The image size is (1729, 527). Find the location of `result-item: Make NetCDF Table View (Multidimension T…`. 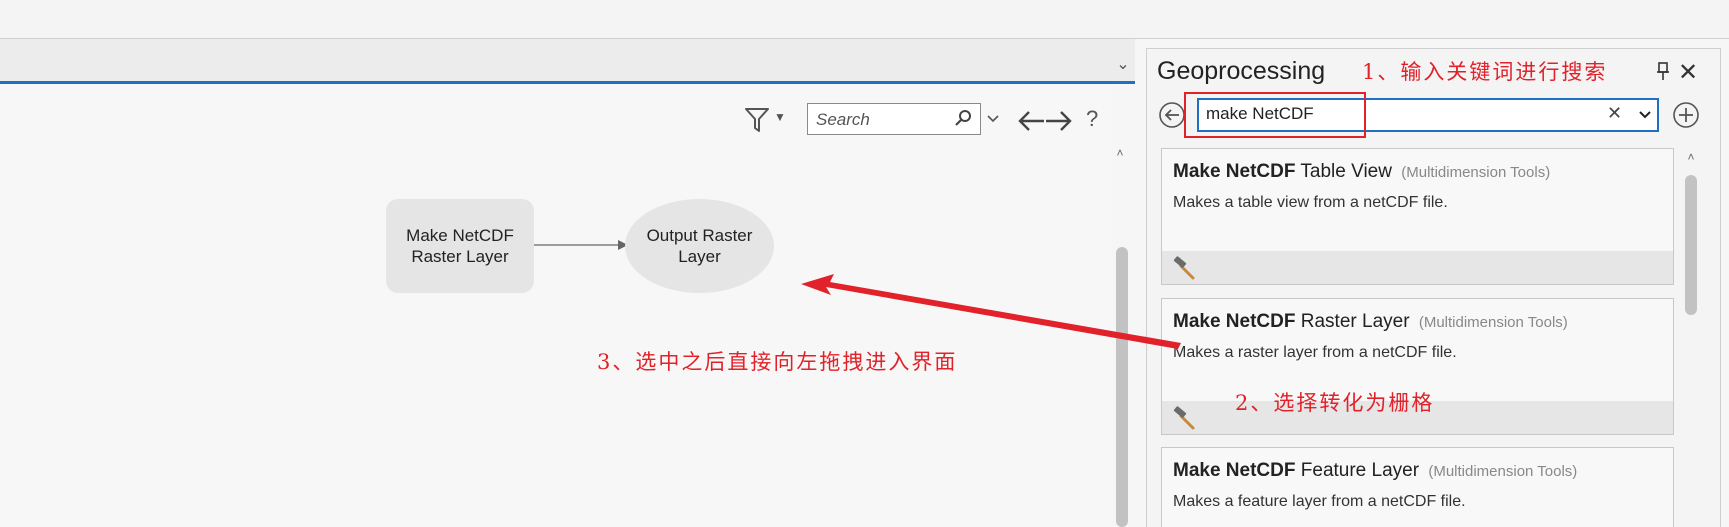

result-item: Make NetCDF Table View (Multidimension T… is located at coordinates (1417, 216).